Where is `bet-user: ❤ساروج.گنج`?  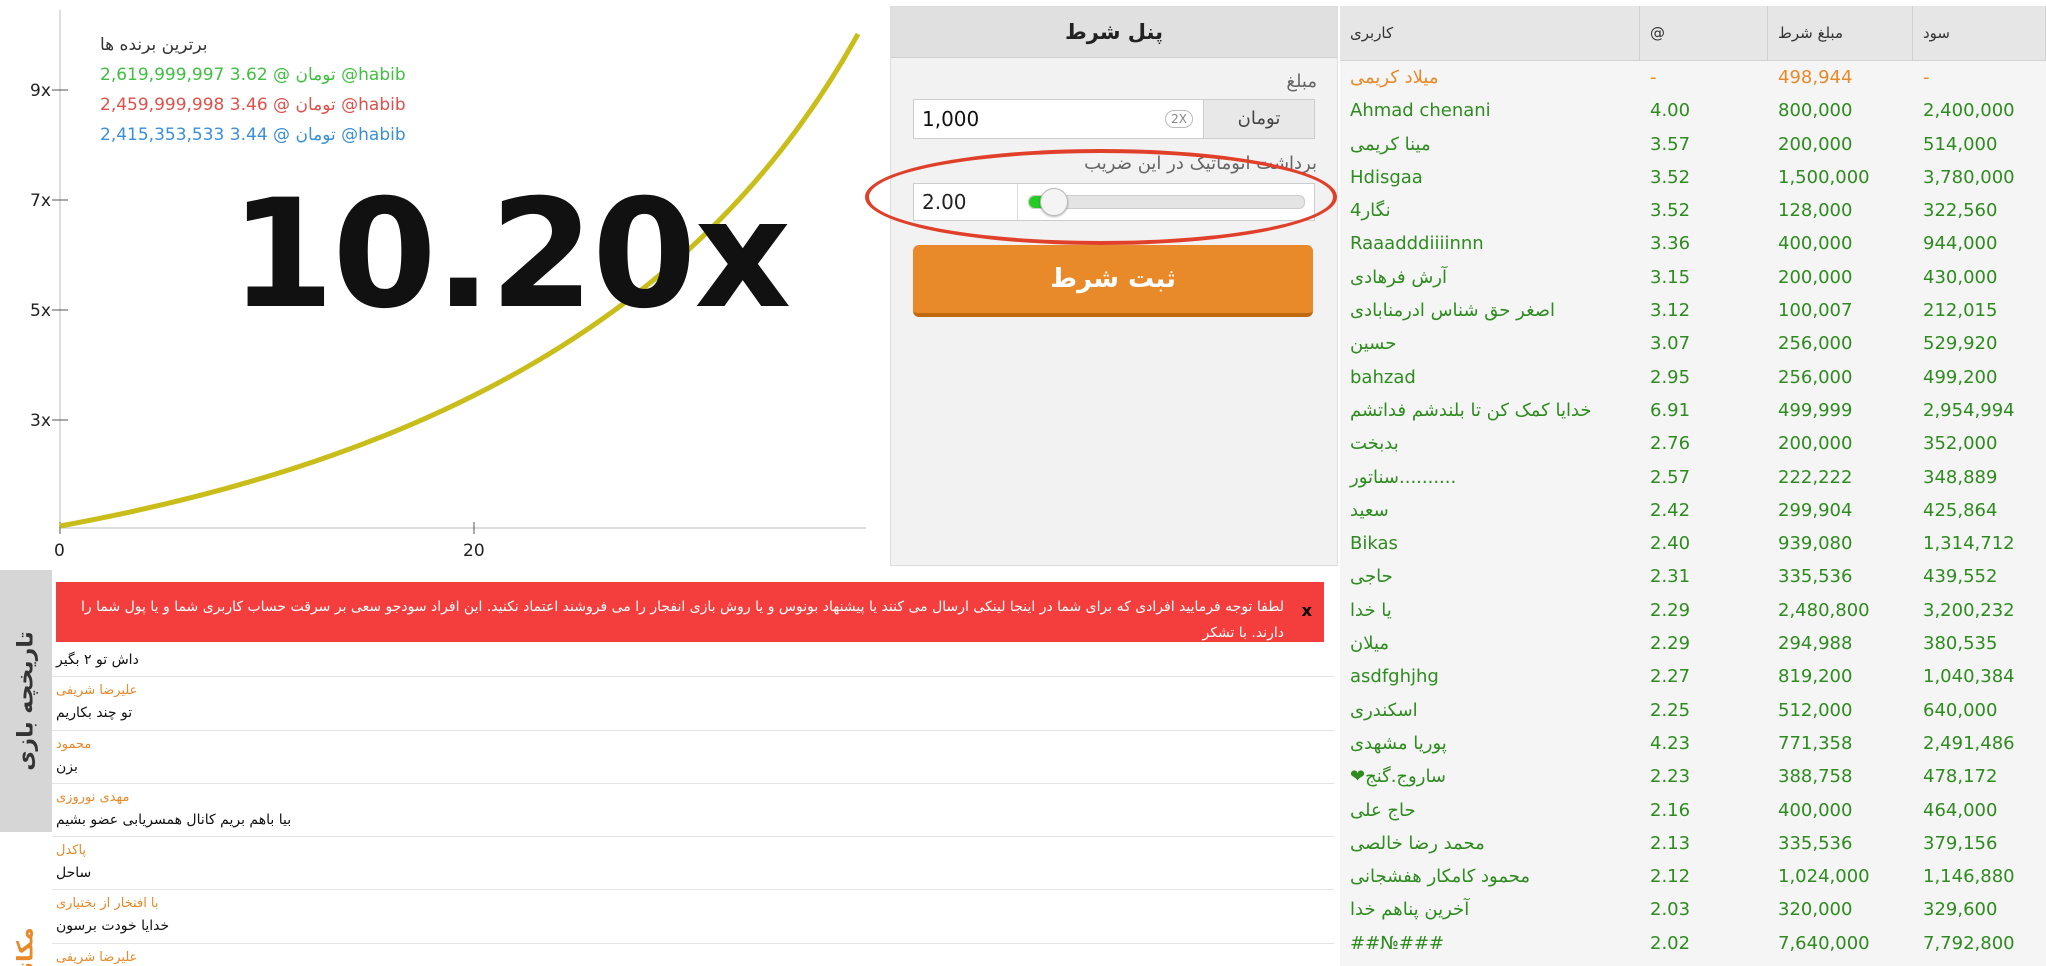
bet-user: ❤ساروج.گنج is located at coordinates (1398, 777).